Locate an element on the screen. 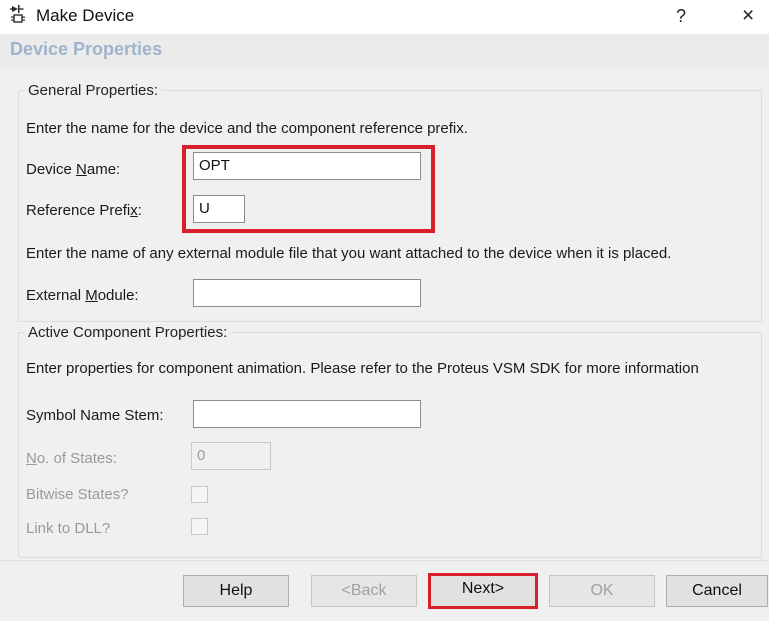 This screenshot has width=769, height=621. link-to-dll-label: Link to DLL? is located at coordinates (68, 528).